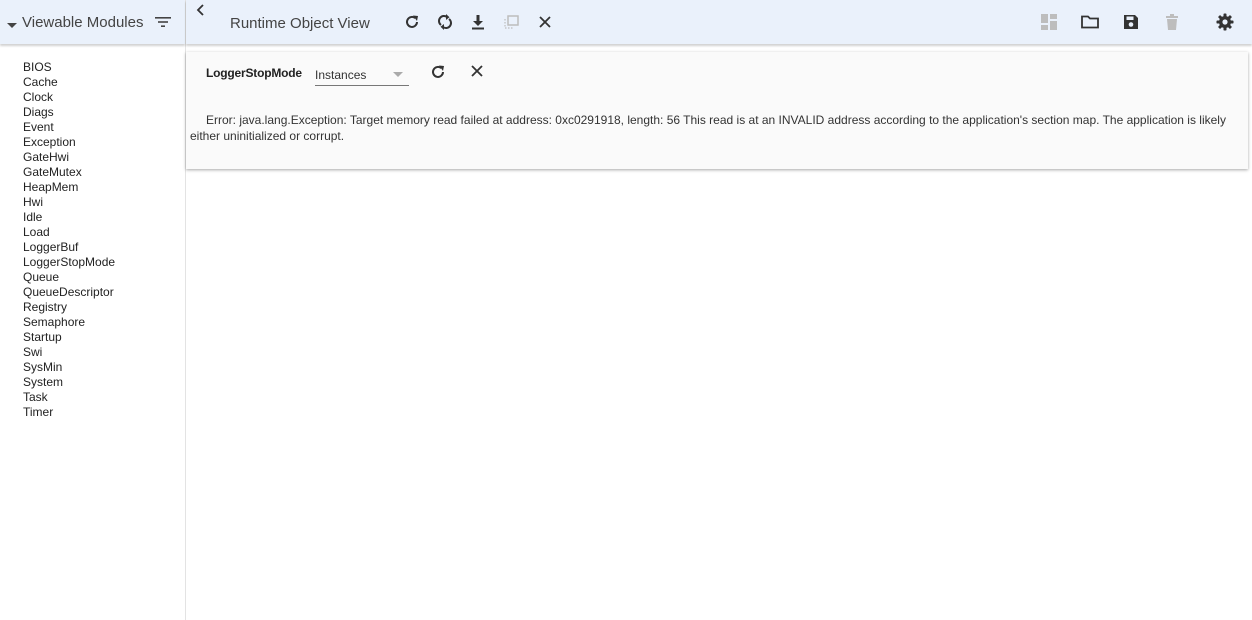 The width and height of the screenshot is (1252, 620). What do you see at coordinates (104, 412) in the screenshot?
I see `module-list-item: Timer` at bounding box center [104, 412].